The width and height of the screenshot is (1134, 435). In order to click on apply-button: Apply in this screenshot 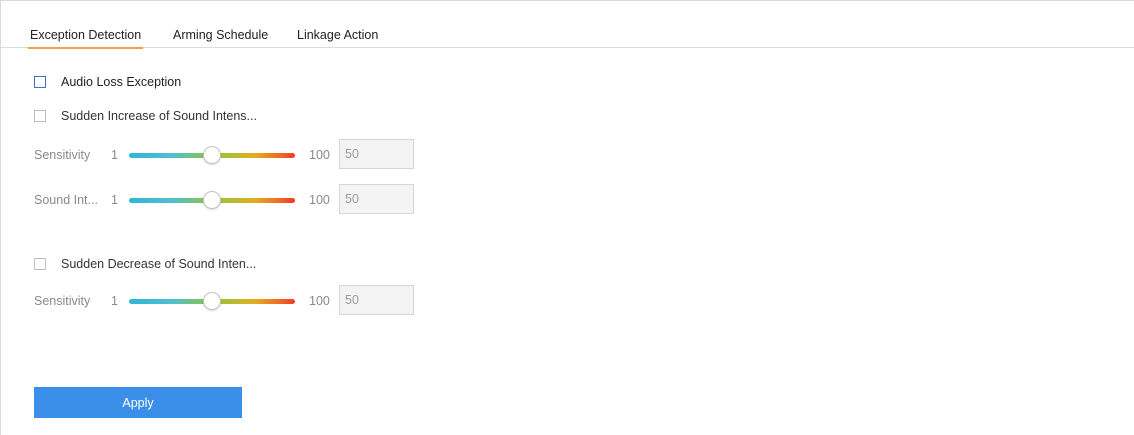, I will do `click(138, 402)`.